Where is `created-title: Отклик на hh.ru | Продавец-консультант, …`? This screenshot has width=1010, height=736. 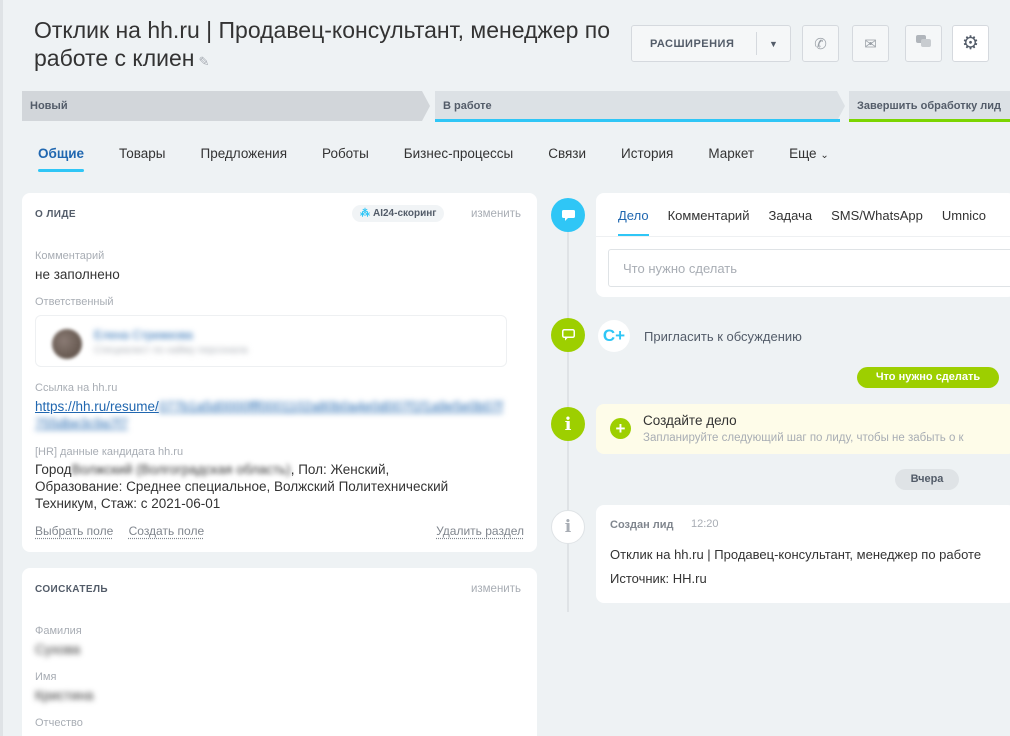
created-title: Отклик на hh.ru | Продавец-консультант, … is located at coordinates (796, 554).